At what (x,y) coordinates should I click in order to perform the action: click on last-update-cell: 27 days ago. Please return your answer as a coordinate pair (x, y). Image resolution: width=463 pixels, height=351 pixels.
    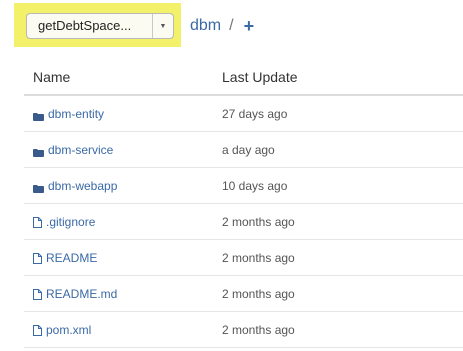
    Looking at the image, I should click on (255, 113).